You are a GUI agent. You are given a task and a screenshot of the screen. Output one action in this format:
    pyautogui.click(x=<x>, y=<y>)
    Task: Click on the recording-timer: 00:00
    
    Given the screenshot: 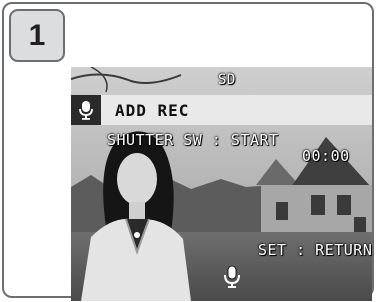 What is the action you would take?
    pyautogui.click(x=326, y=156)
    